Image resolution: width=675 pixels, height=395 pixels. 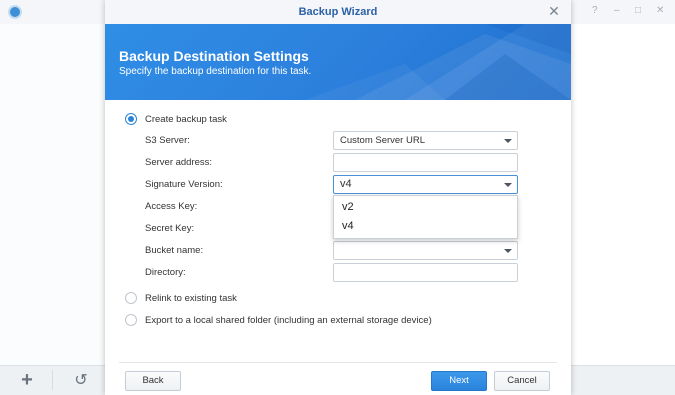 What do you see at coordinates (179, 162) in the screenshot?
I see `server-address-label: Server address:` at bounding box center [179, 162].